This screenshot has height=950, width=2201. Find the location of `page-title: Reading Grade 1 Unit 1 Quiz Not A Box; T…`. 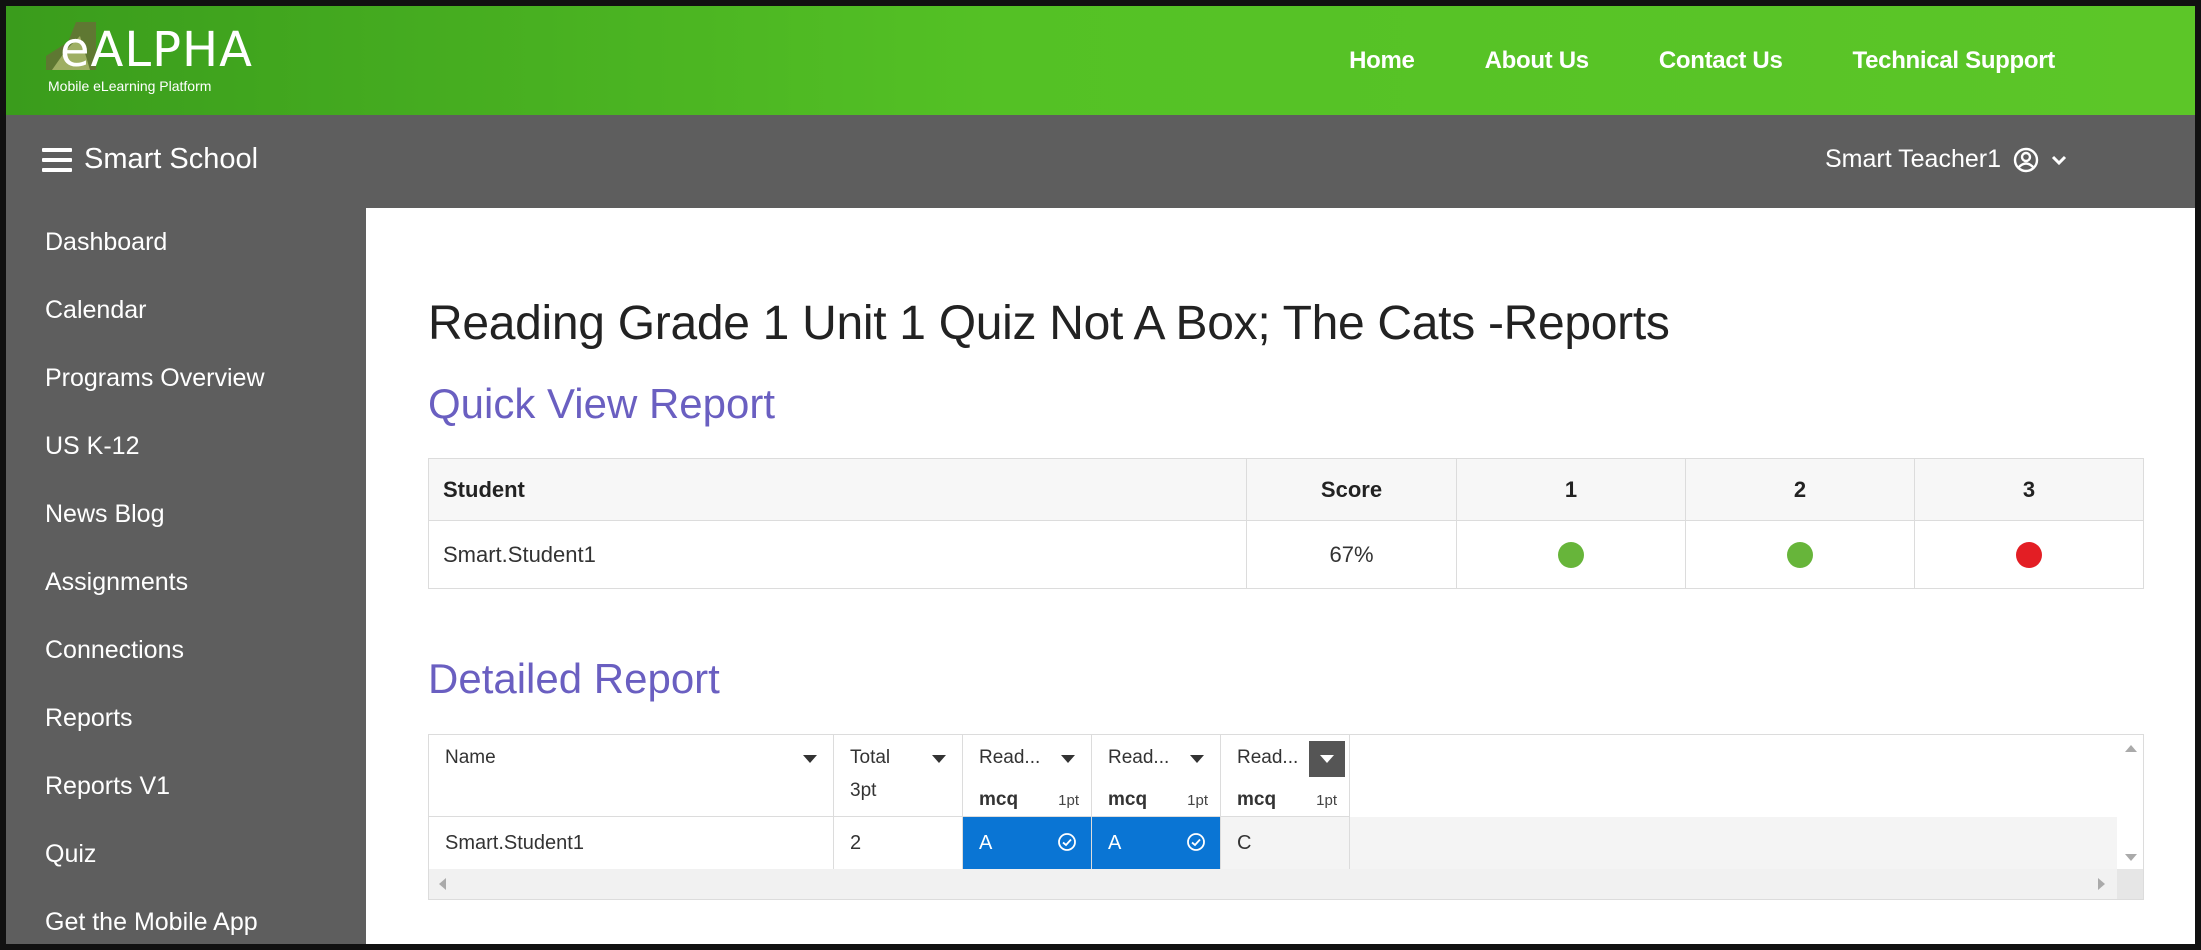

page-title: Reading Grade 1 Unit 1 Quiz Not A Box; T… is located at coordinates (1049, 323).